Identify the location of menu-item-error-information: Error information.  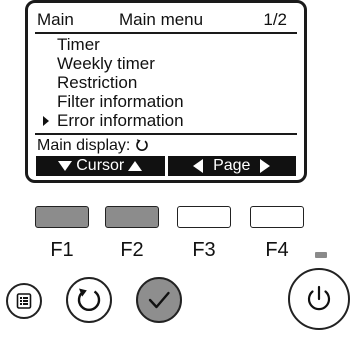
(166, 120).